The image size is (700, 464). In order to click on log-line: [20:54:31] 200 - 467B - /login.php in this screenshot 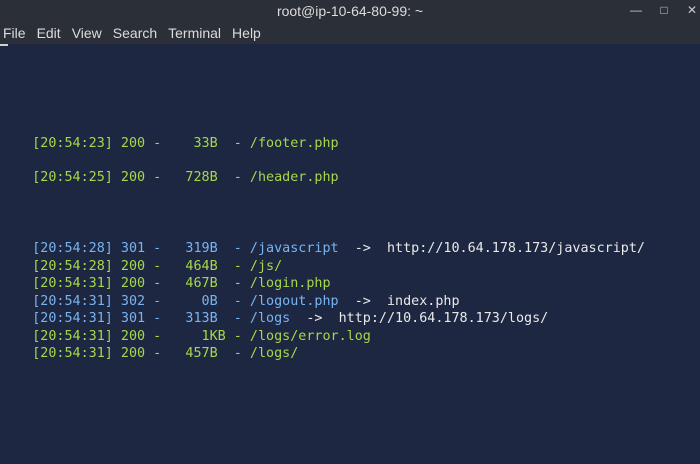, I will do `click(165, 274)`.